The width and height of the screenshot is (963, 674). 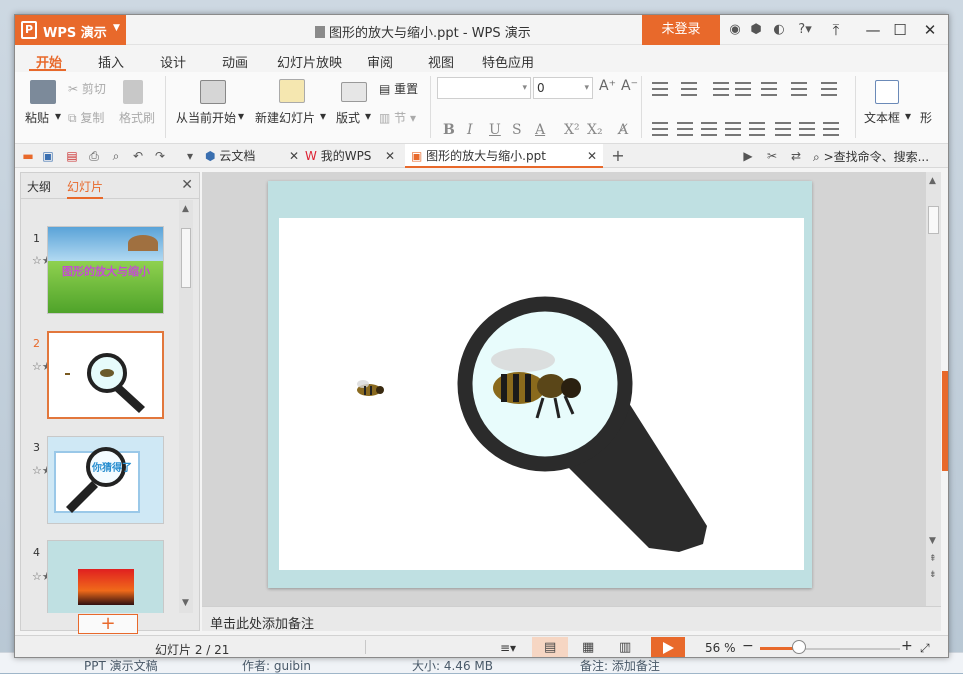 I want to click on align-left-icon, so click(x=660, y=129).